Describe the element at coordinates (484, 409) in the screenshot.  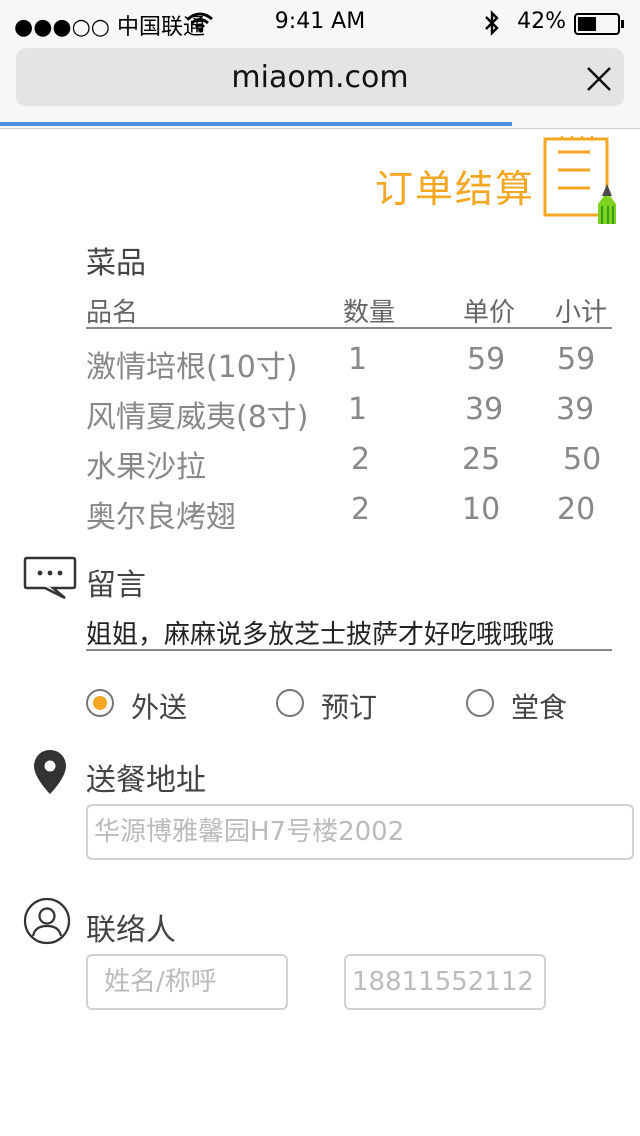
I see `dish-price: 39` at that location.